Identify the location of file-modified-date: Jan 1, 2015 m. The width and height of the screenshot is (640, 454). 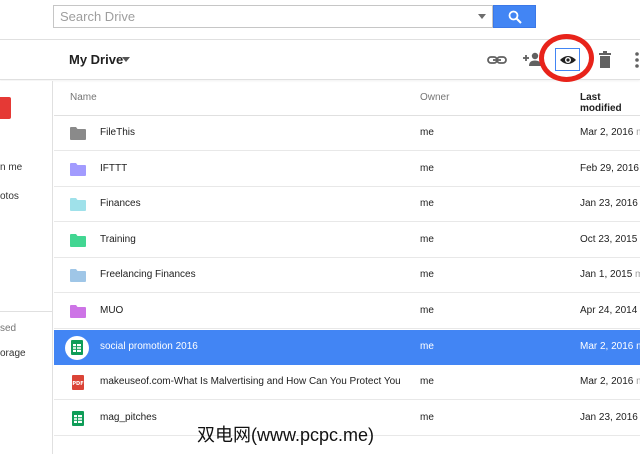
(610, 274).